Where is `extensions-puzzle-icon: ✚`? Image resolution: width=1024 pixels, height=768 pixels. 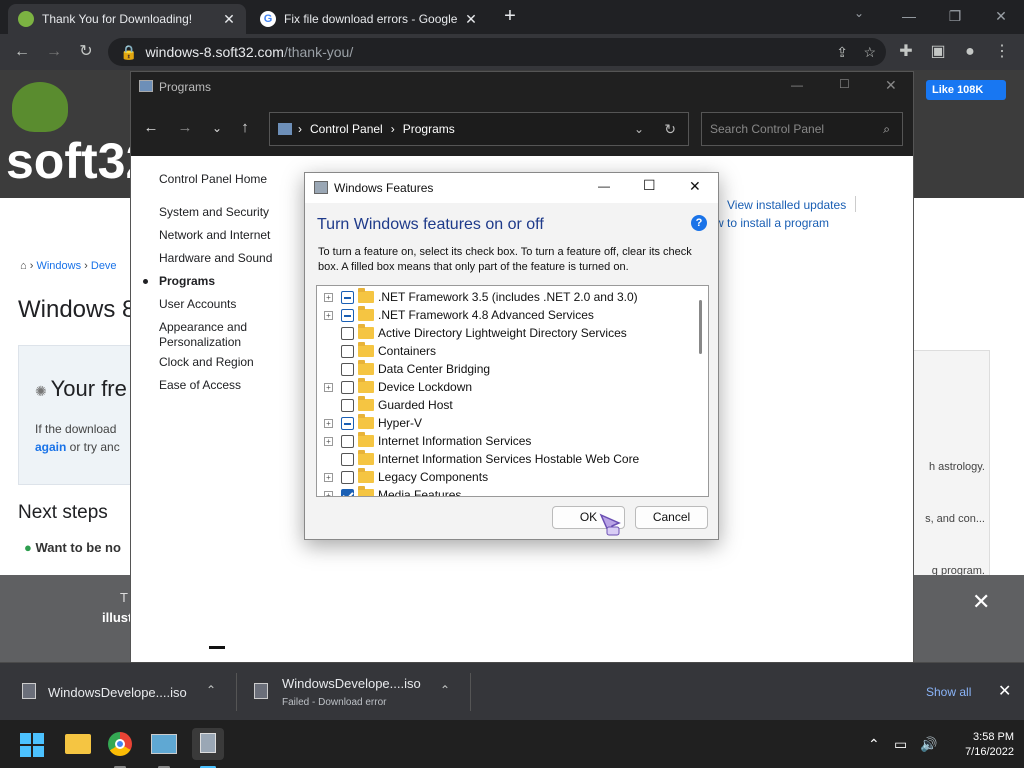
extensions-puzzle-icon: ✚ is located at coordinates (906, 52).